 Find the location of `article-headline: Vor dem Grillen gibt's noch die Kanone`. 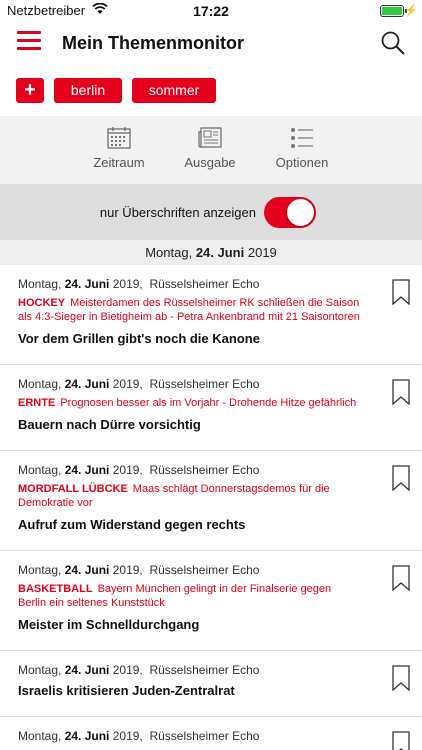

article-headline: Vor dem Grillen gibt's noch die Kanone is located at coordinates (139, 338).